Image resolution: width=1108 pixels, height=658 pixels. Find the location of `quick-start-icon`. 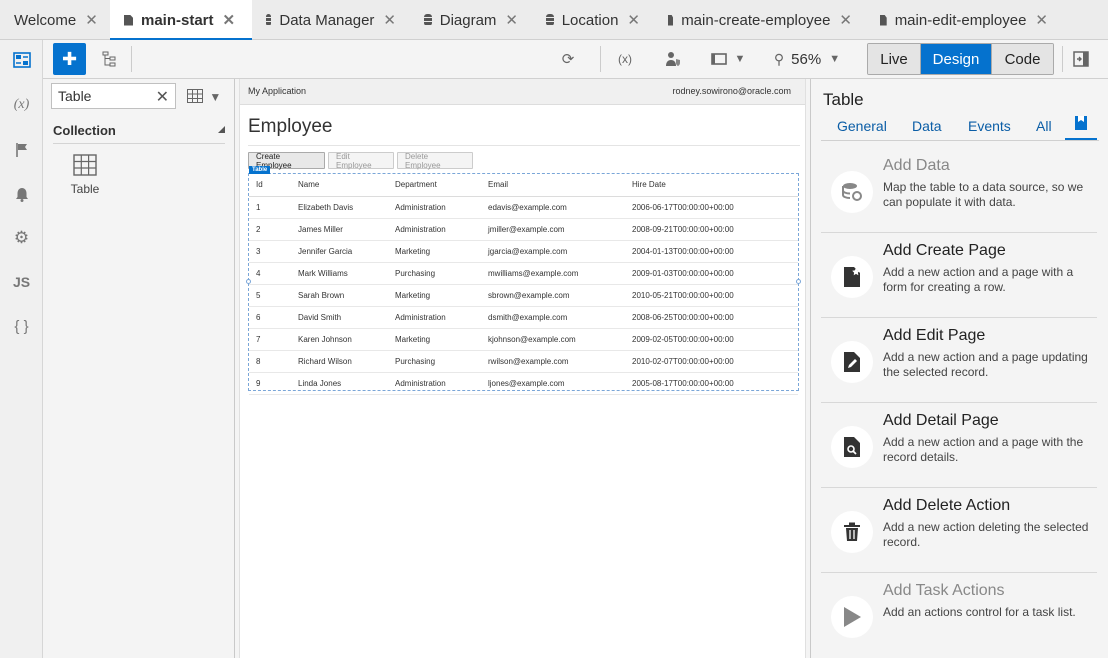

quick-start-icon is located at coordinates (1081, 123).